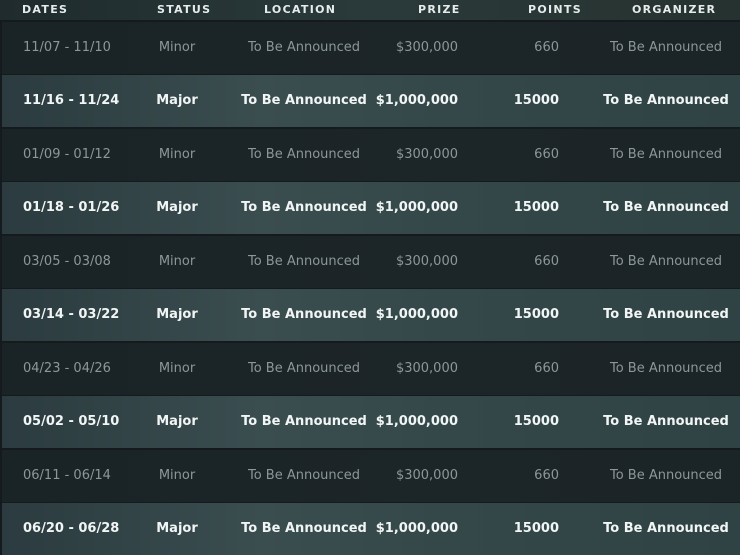 This screenshot has height=555, width=740. What do you see at coordinates (67, 475) in the screenshot?
I see `cell-dates: 06/11 - 06/14` at bounding box center [67, 475].